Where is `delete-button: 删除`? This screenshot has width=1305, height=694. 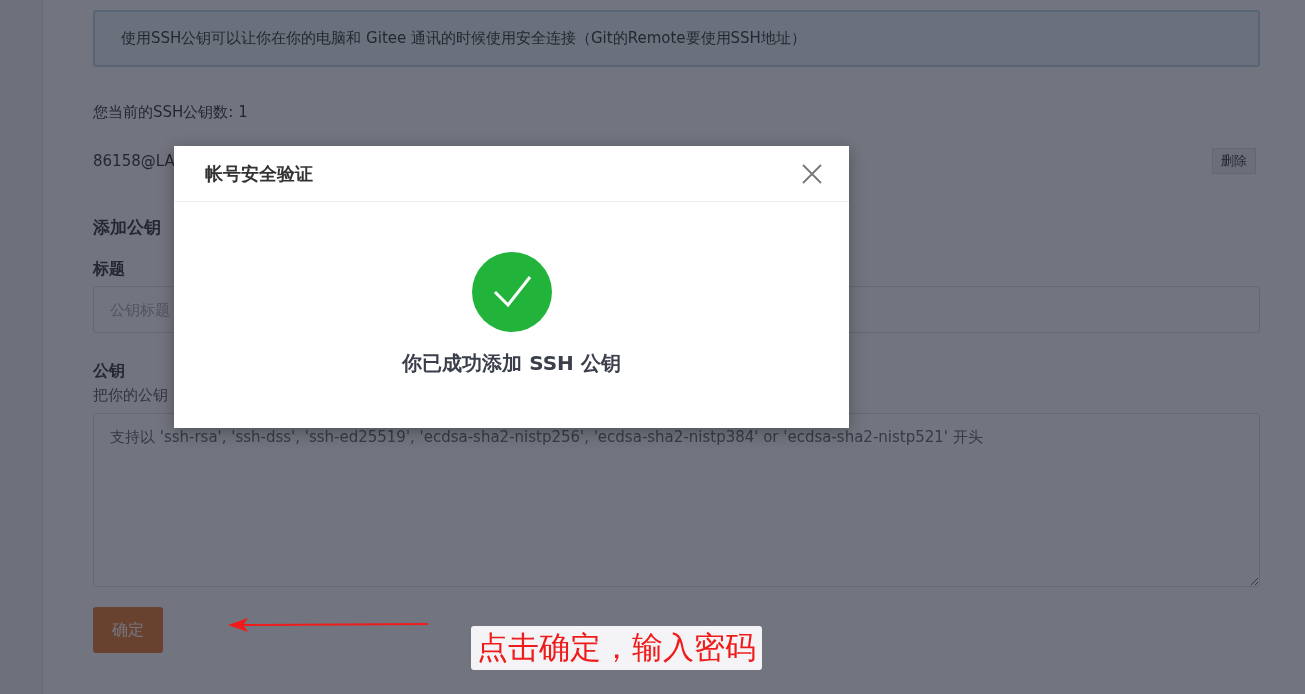 delete-button: 删除 is located at coordinates (1234, 161).